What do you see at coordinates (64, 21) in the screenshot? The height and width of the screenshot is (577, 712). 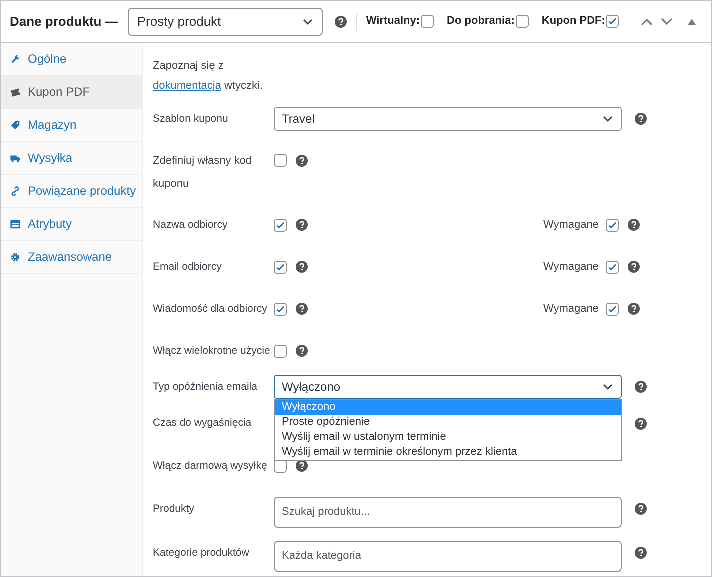 I see `panel-title: Dane produktu —` at bounding box center [64, 21].